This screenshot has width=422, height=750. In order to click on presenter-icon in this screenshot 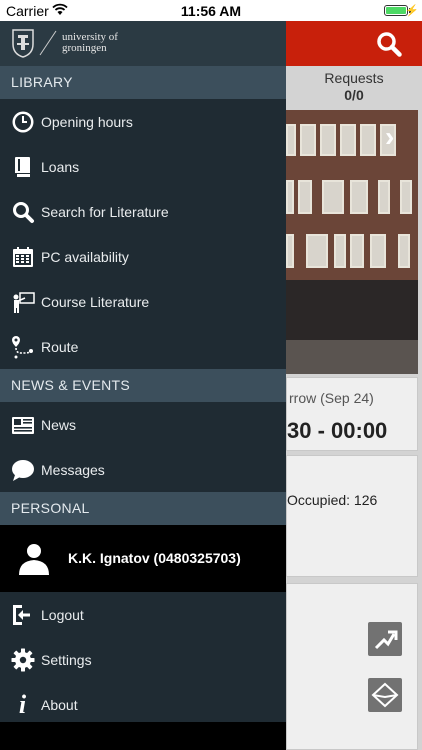, I will do `click(22, 301)`.